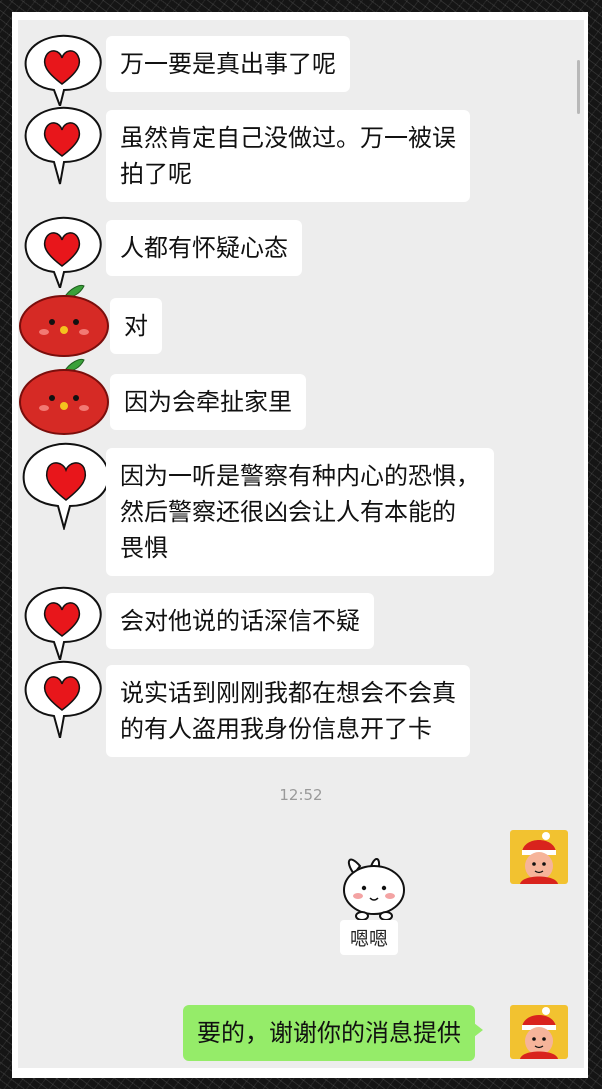  Describe the element at coordinates (228, 64) in the screenshot. I see `message-bubble: 万一要是真出事了呢` at that location.